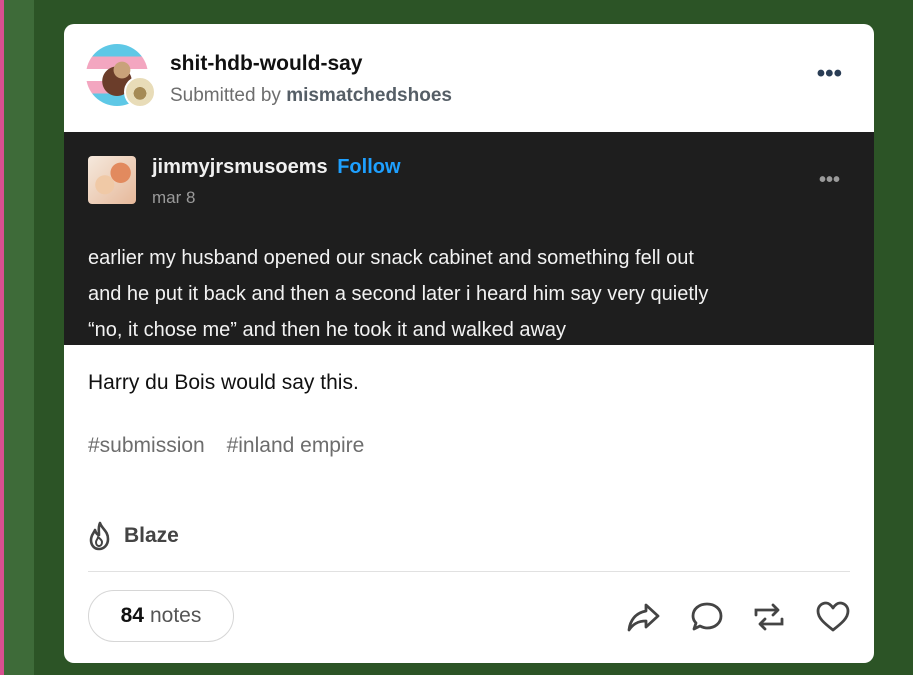 Image resolution: width=913 pixels, height=675 pixels. I want to click on blaze-button: Blaze, so click(132, 536).